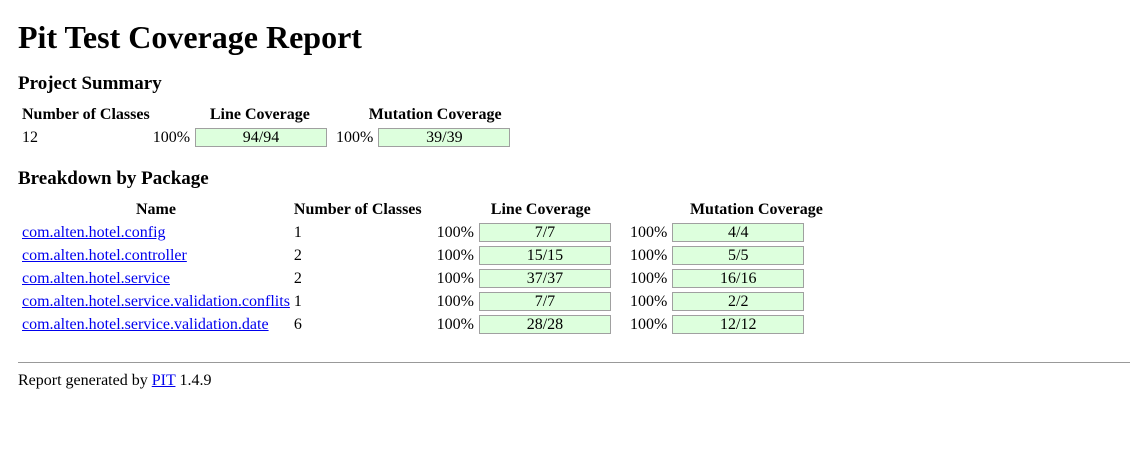 The width and height of the screenshot is (1130, 463). What do you see at coordinates (738, 255) in the screenshot?
I see `package-mutation-bar: 5/5` at bounding box center [738, 255].